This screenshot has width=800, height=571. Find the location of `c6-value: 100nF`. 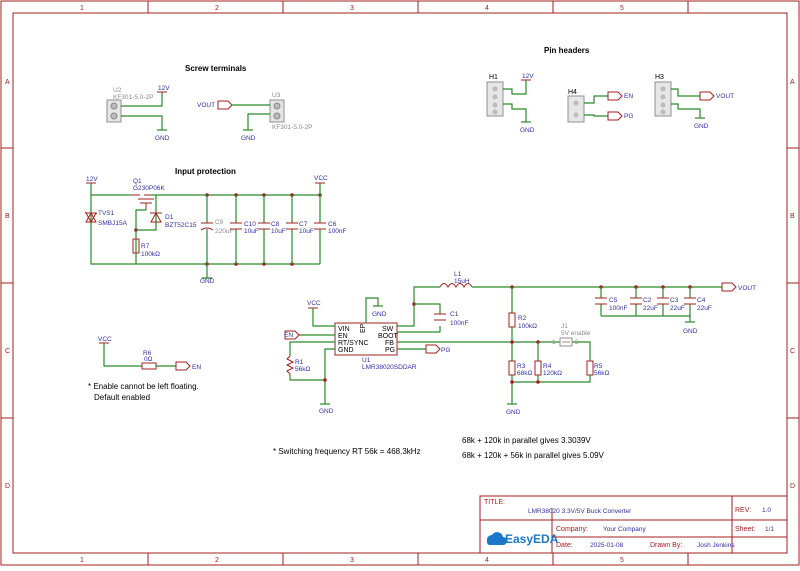

c6-value: 100nF is located at coordinates (337, 231).